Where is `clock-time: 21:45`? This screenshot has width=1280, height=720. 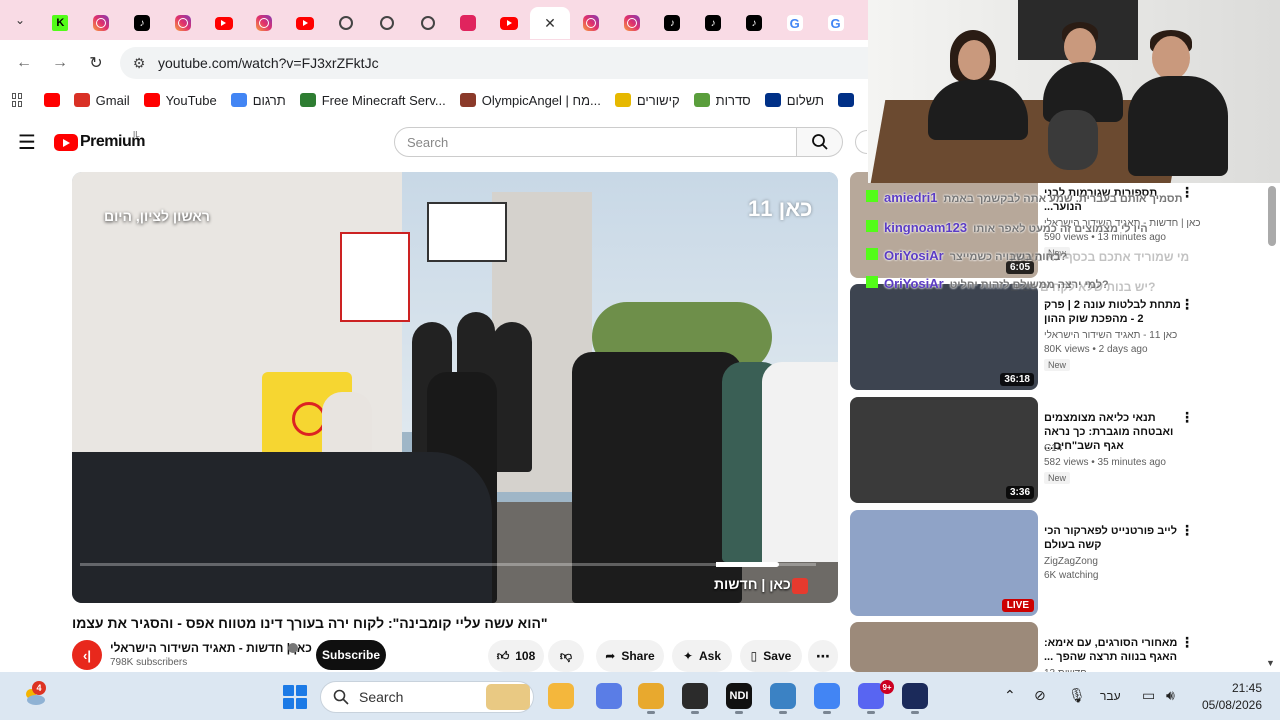 clock-time: 21:45 is located at coordinates (1231, 688).